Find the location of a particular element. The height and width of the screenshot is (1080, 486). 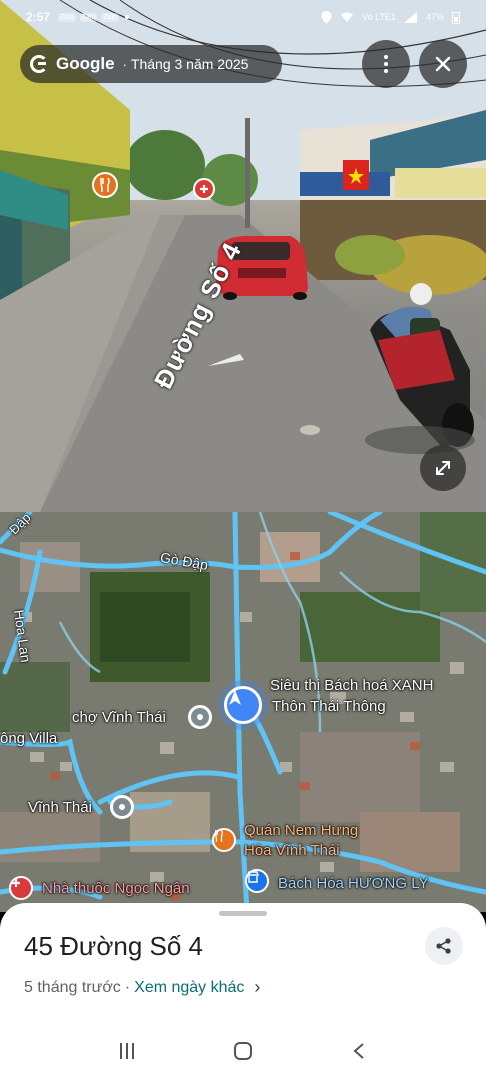

navigation-arrow-icon is located at coordinates (235, 697).